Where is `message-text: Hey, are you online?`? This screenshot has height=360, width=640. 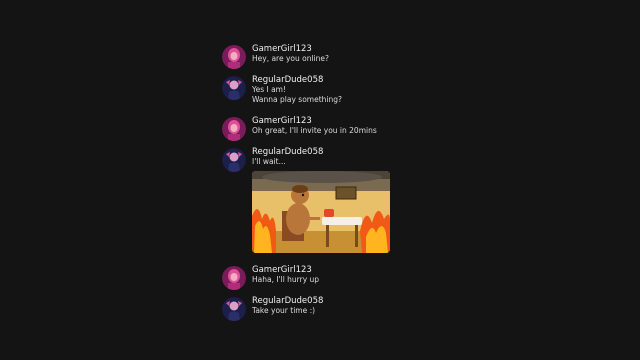
message-text: Hey, are you online? is located at coordinates (290, 58).